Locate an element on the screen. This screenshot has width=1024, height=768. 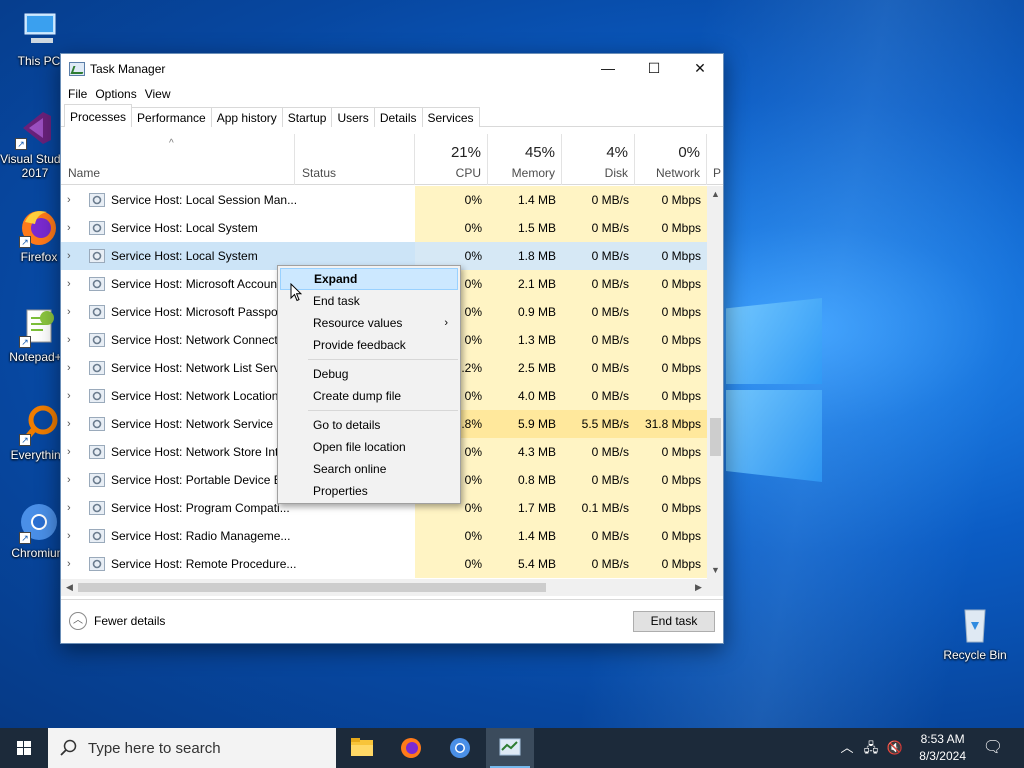
tab-performance: Performance is located at coordinates (171, 117).